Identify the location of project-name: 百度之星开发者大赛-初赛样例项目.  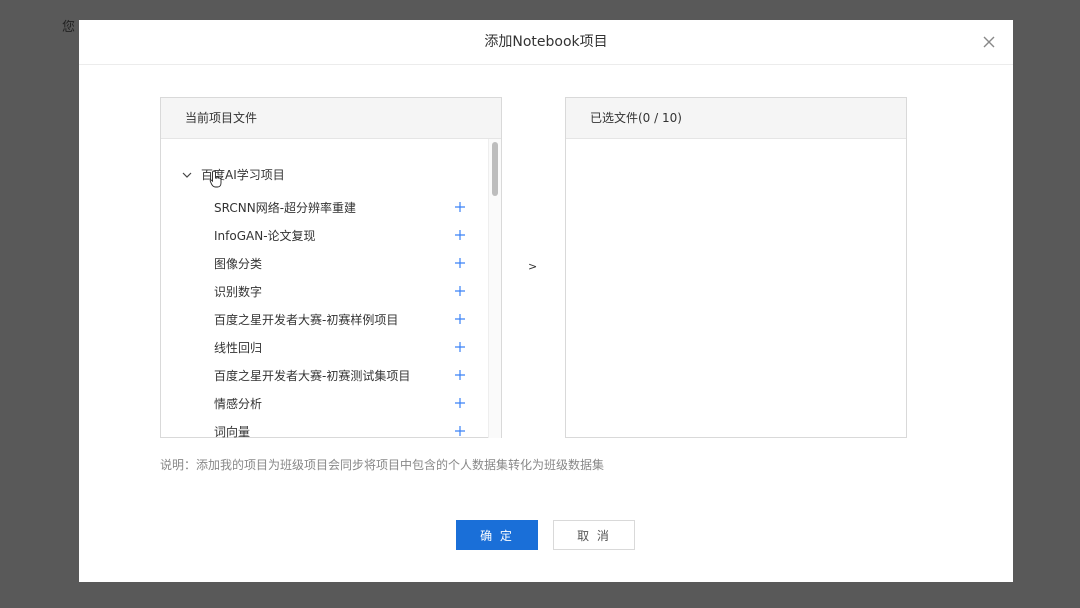
(306, 319).